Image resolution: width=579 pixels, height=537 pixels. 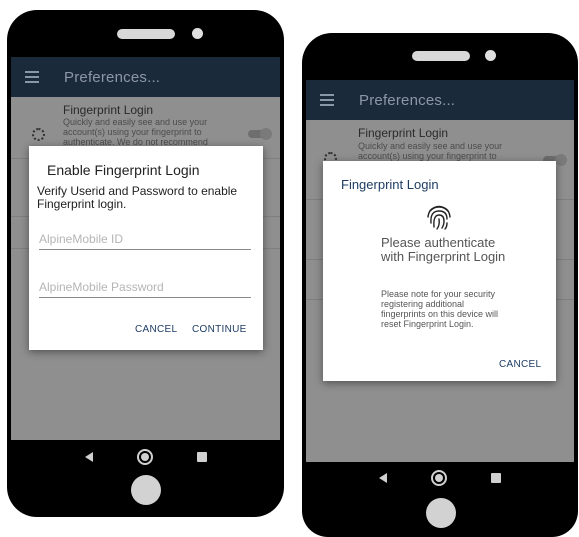 I want to click on userid-placeholder: AlpineMobile ID, so click(x=81, y=239).